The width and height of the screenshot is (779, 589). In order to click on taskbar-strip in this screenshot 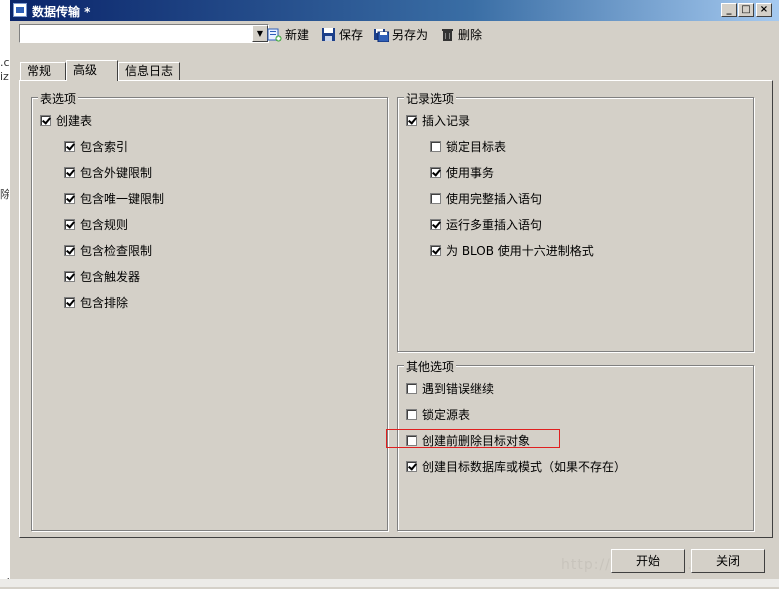, I will do `click(389, 583)`.